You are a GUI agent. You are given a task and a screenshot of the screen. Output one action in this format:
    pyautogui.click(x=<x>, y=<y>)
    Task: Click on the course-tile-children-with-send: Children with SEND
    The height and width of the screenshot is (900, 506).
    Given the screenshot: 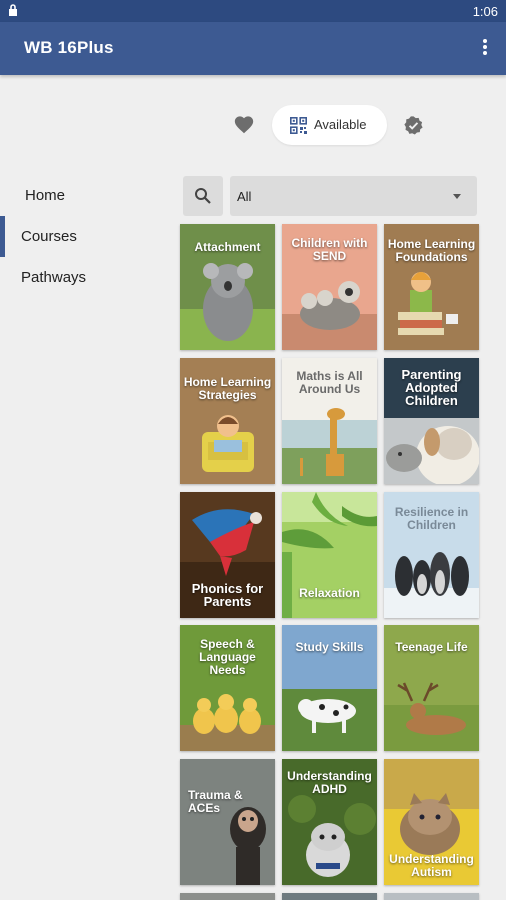 What is the action you would take?
    pyautogui.click(x=329, y=287)
    